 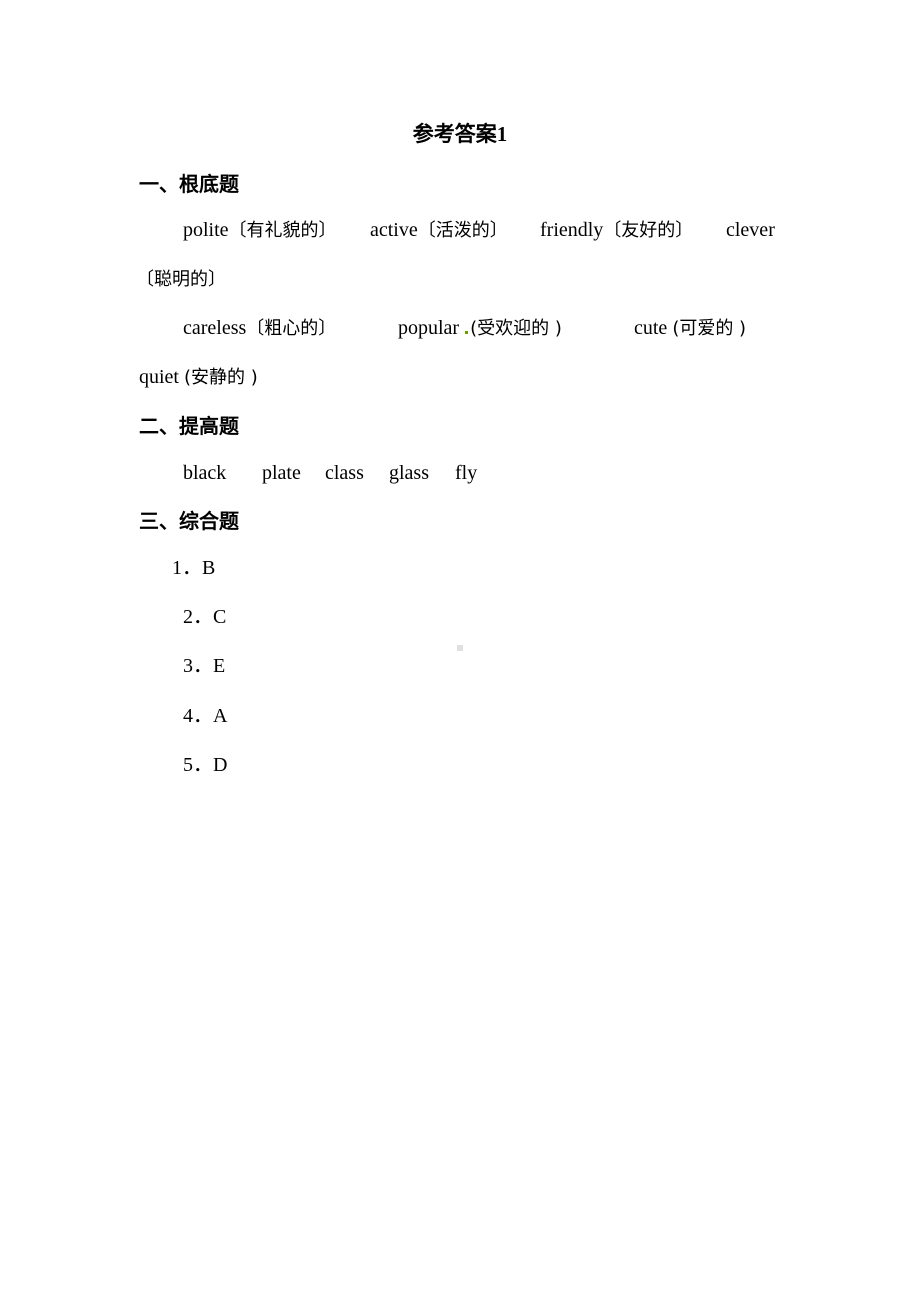 I want to click on artifact-dot, so click(x=460, y=648).